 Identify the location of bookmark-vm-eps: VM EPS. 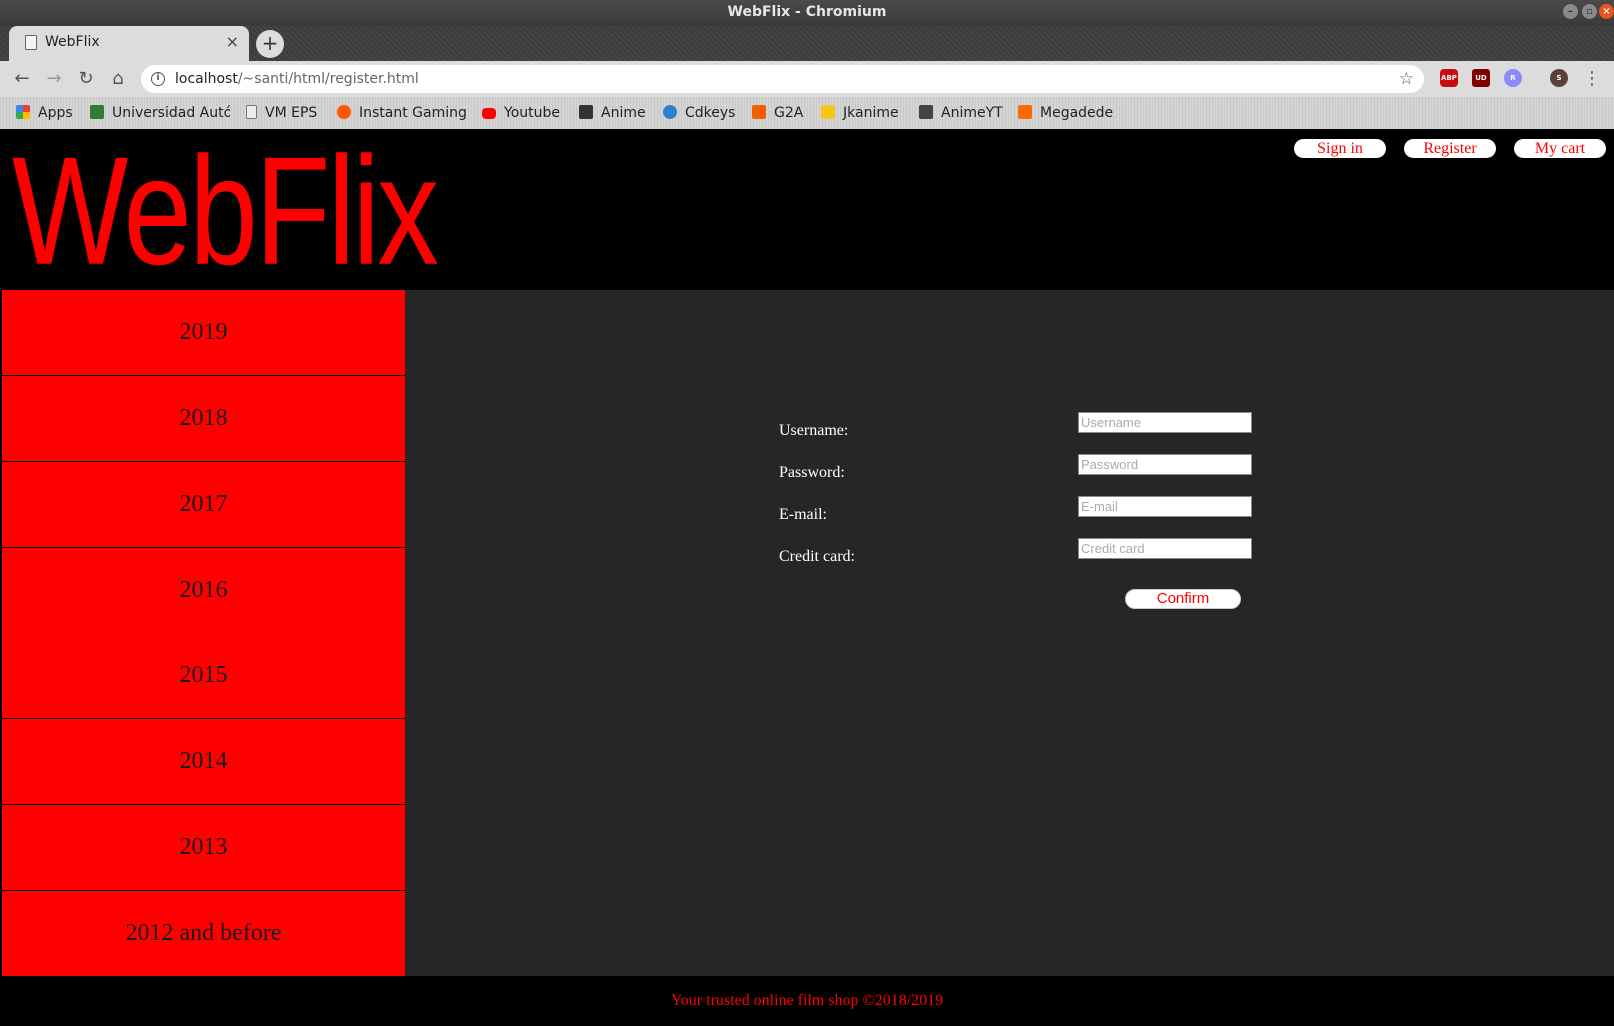
(281, 113).